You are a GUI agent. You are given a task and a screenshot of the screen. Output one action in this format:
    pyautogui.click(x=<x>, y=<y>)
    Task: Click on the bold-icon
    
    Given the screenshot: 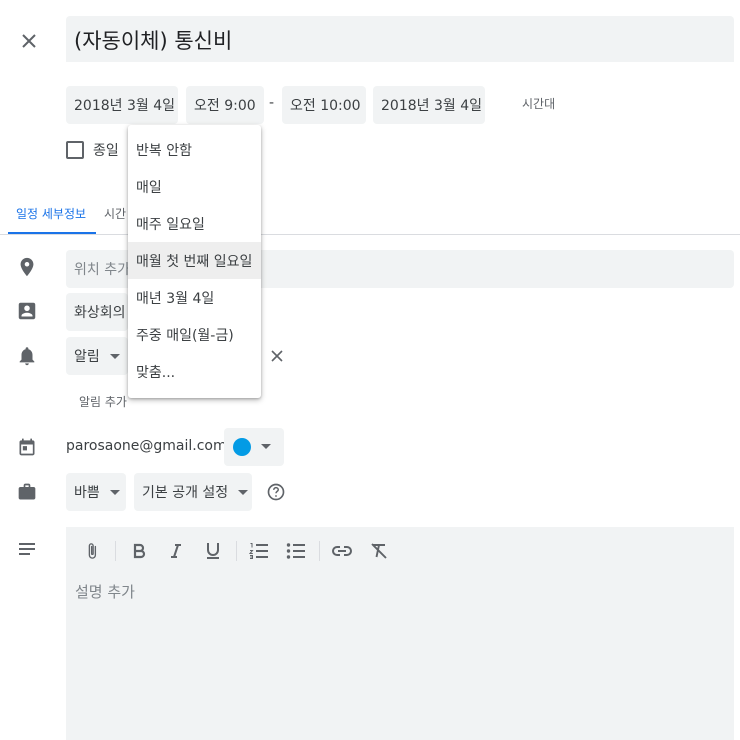 What is the action you would take?
    pyautogui.click(x=139, y=551)
    